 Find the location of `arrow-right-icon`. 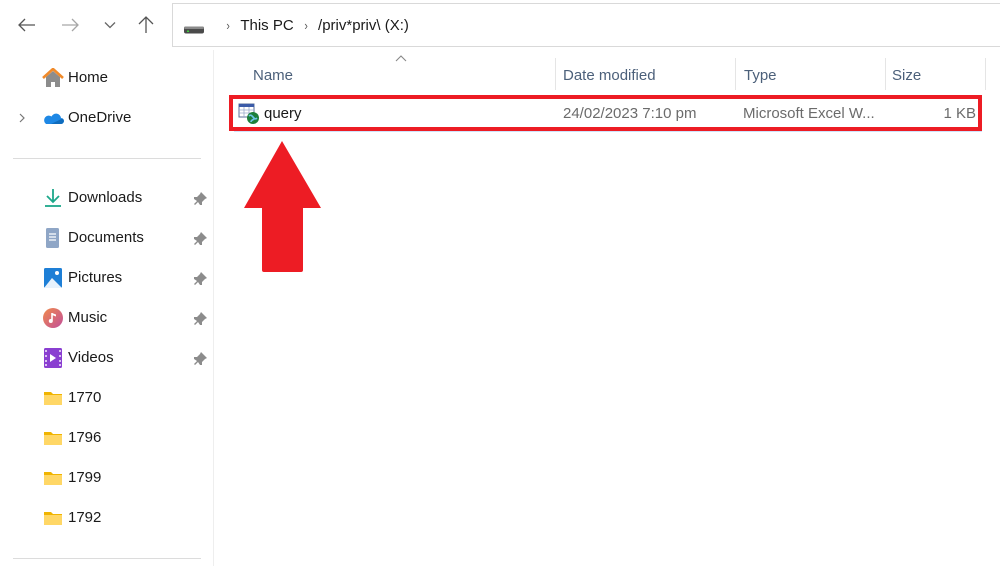

arrow-right-icon is located at coordinates (70, 25).